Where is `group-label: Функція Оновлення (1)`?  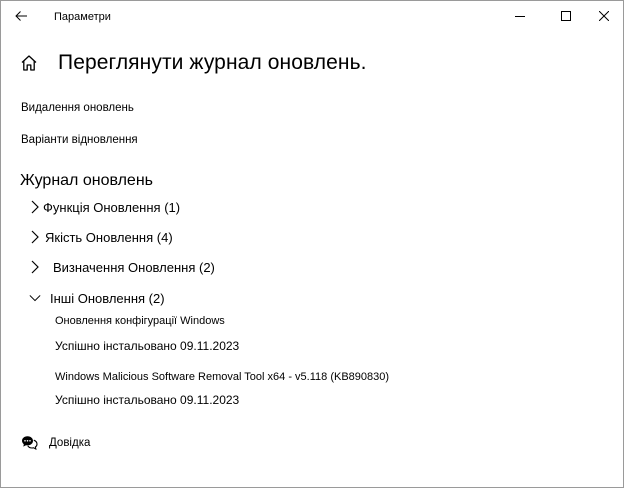
group-label: Функція Оновлення (1) is located at coordinates (112, 207).